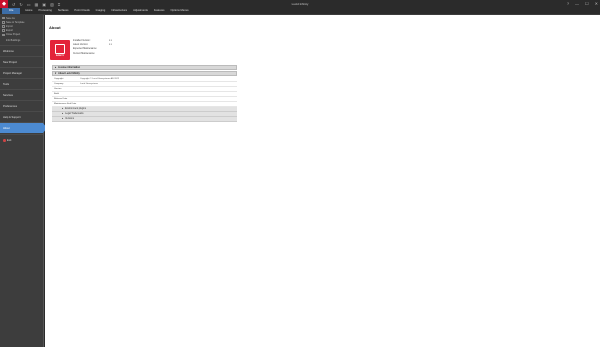  What do you see at coordinates (20, 4) in the screenshot?
I see `redo-icon: ↻` at bounding box center [20, 4].